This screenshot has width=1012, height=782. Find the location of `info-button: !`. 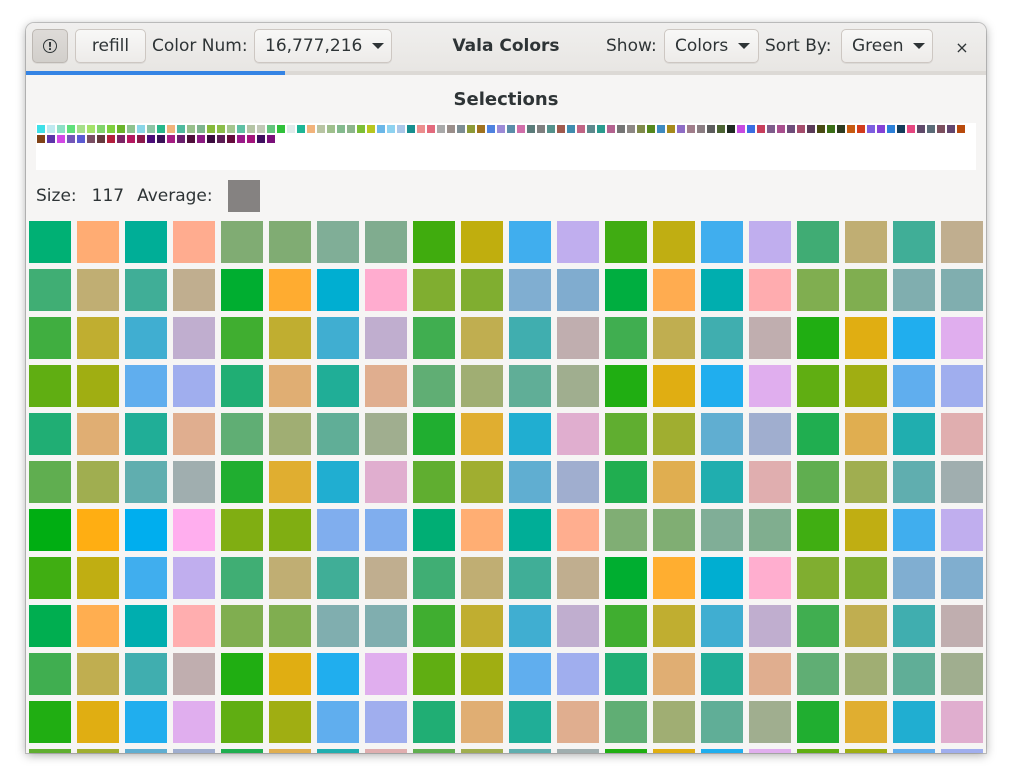

info-button: ! is located at coordinates (50, 46).